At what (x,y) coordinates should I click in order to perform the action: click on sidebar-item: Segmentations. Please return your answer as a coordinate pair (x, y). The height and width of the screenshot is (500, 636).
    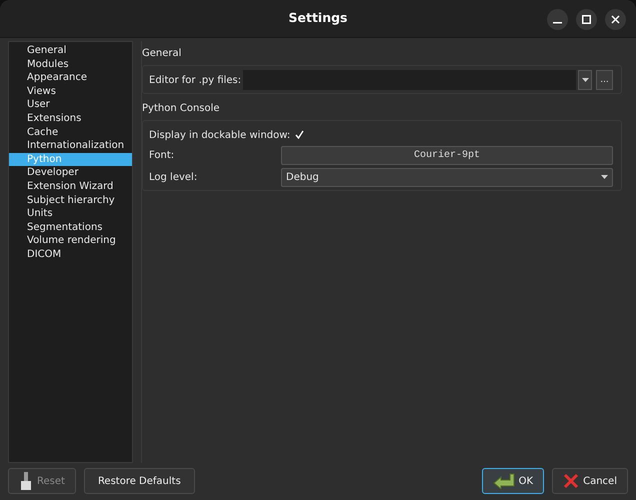
    Looking at the image, I should click on (70, 227).